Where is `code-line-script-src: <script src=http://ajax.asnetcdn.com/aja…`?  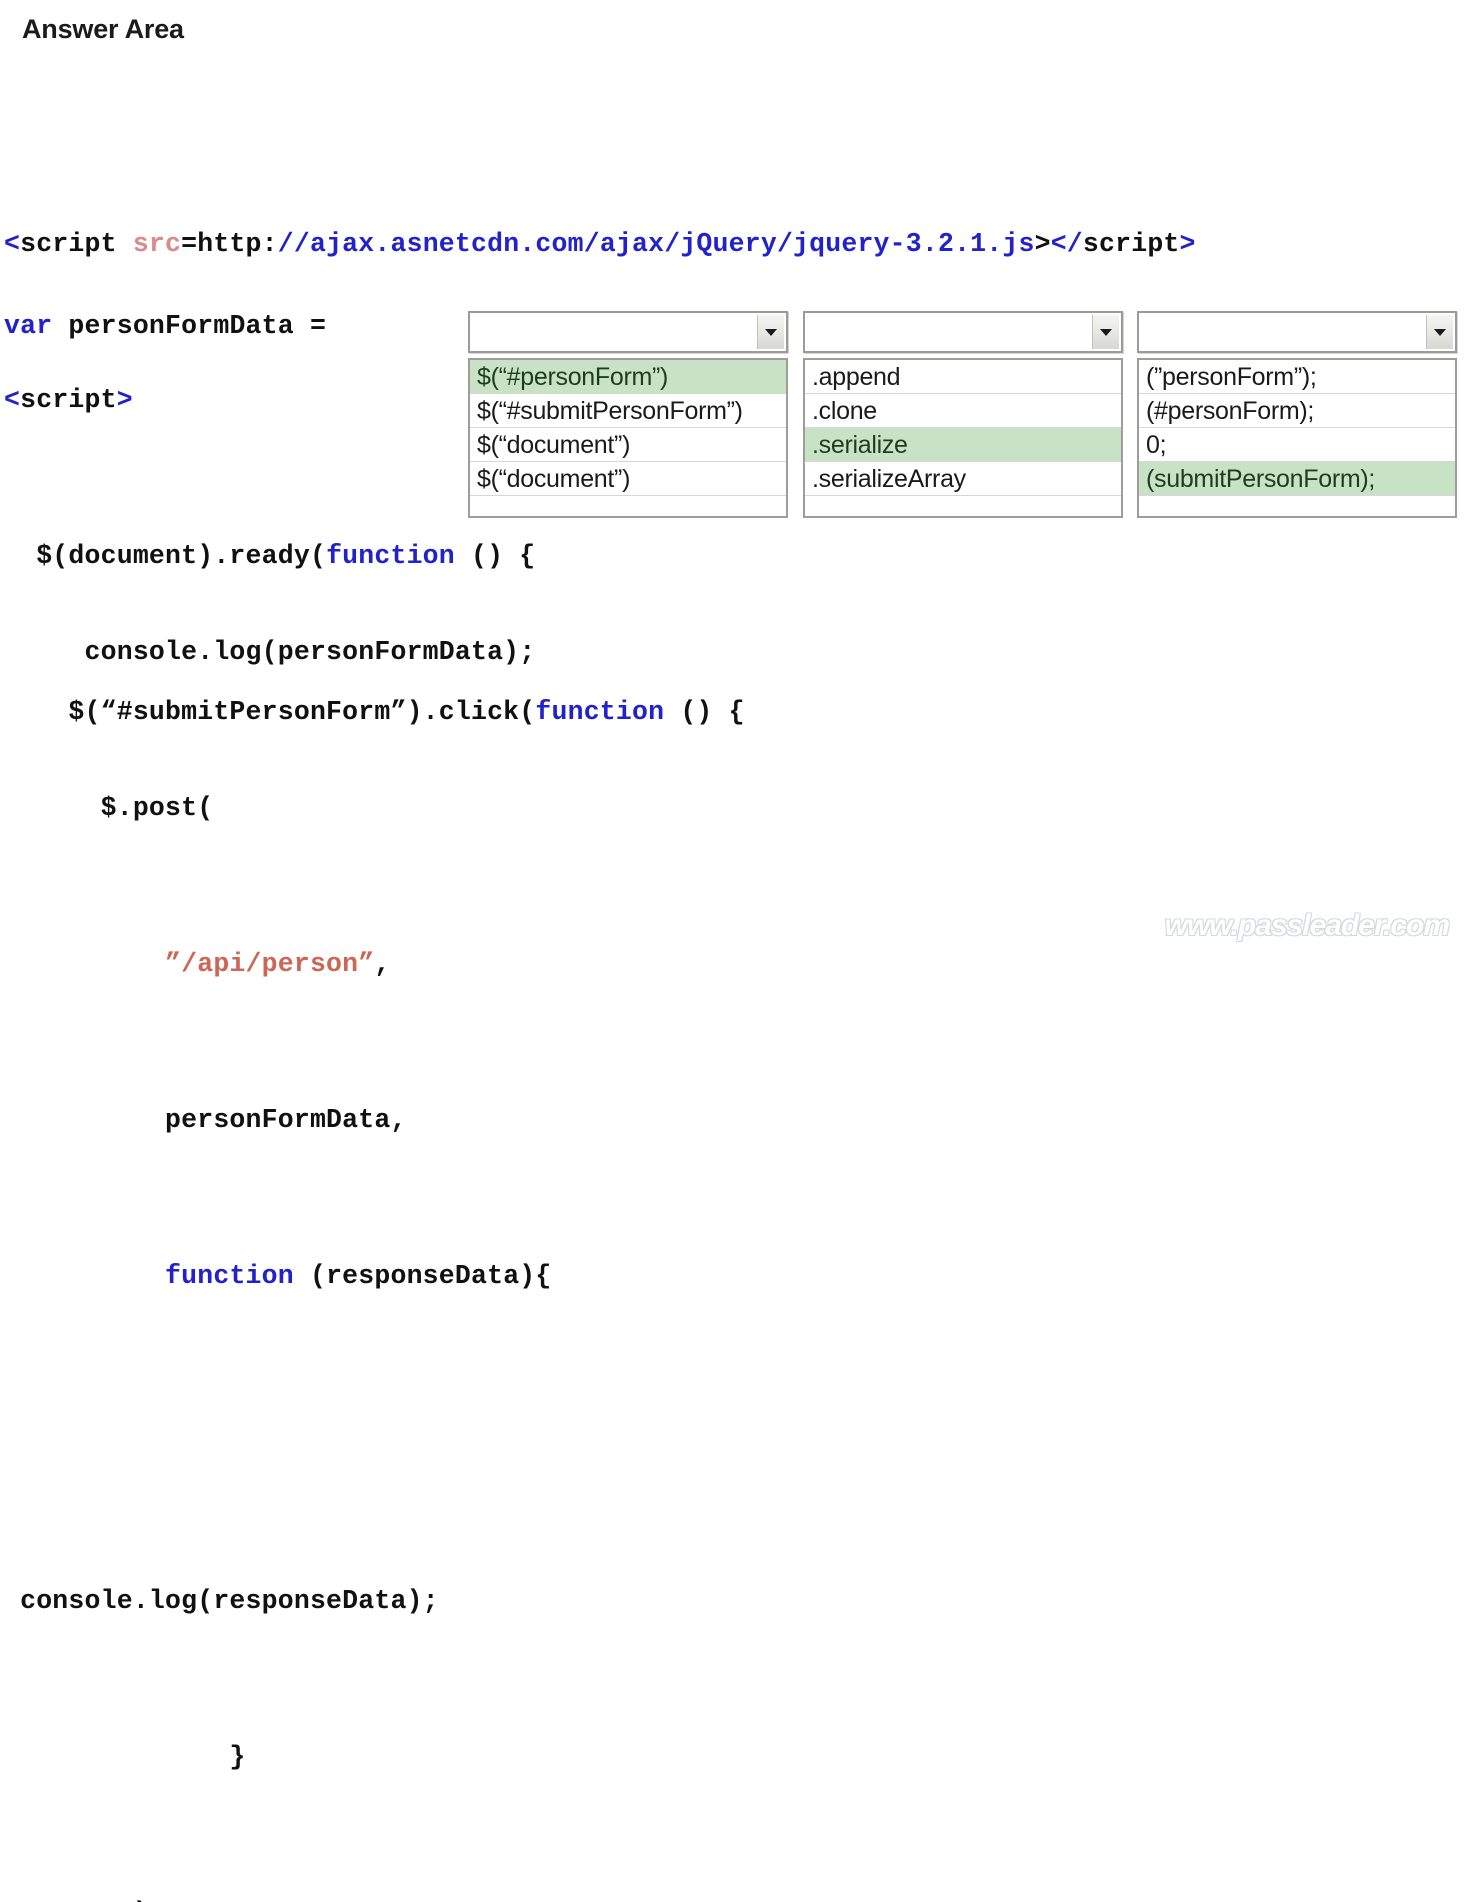
code-line-script-src: <script src=http://ajax.asnetcdn.com/aja… is located at coordinates (732, 244).